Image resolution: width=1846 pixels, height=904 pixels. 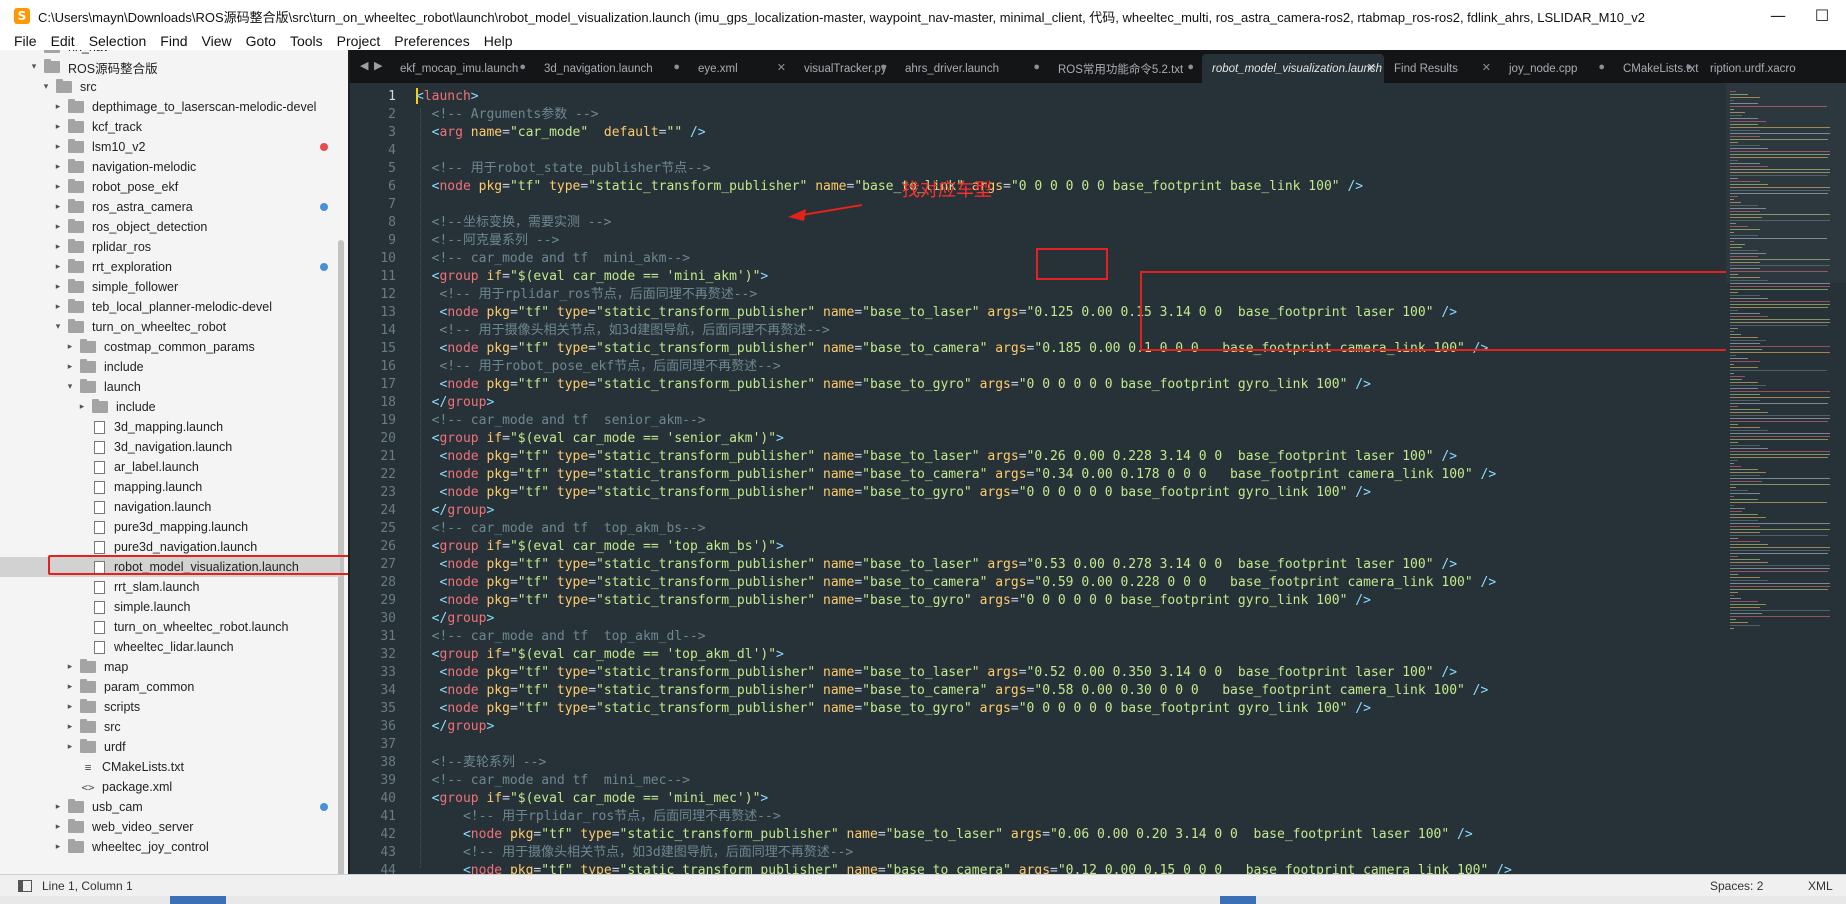 What do you see at coordinates (170, 627) in the screenshot?
I see `sidebar-item-turn-on-wheeltec-robot-launch: turn_on_wheeltec_robot.launch` at bounding box center [170, 627].